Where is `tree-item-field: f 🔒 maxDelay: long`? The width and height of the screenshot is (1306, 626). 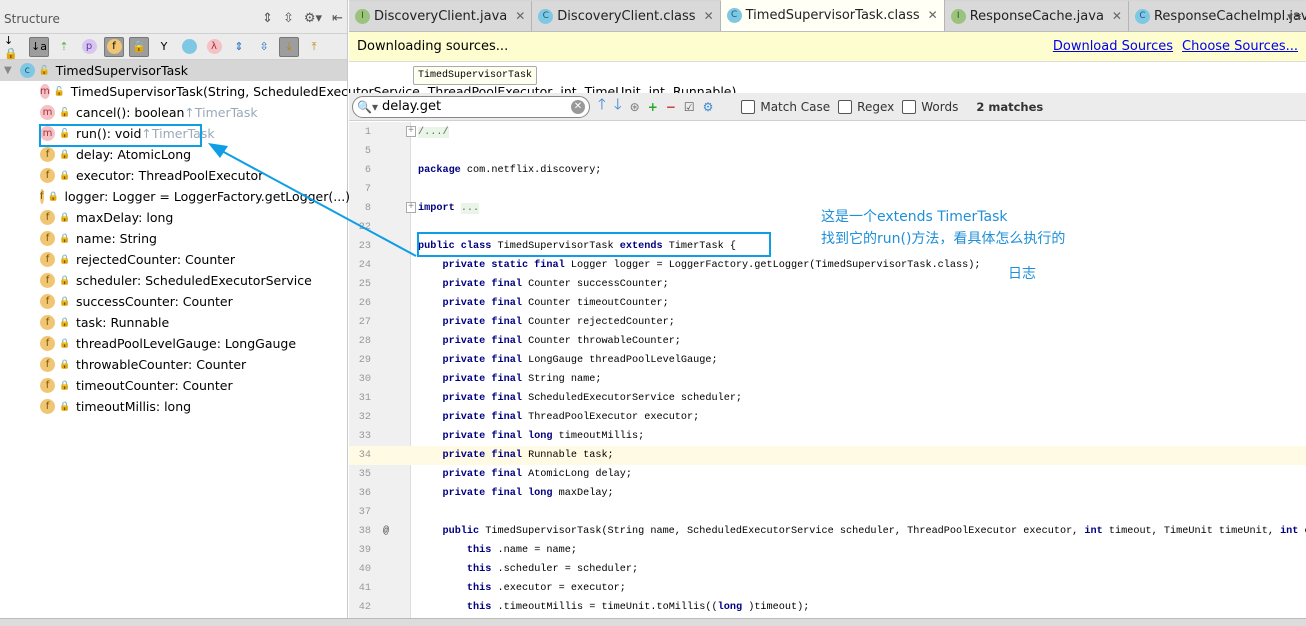 tree-item-field: f 🔒 maxDelay: long is located at coordinates (173, 217).